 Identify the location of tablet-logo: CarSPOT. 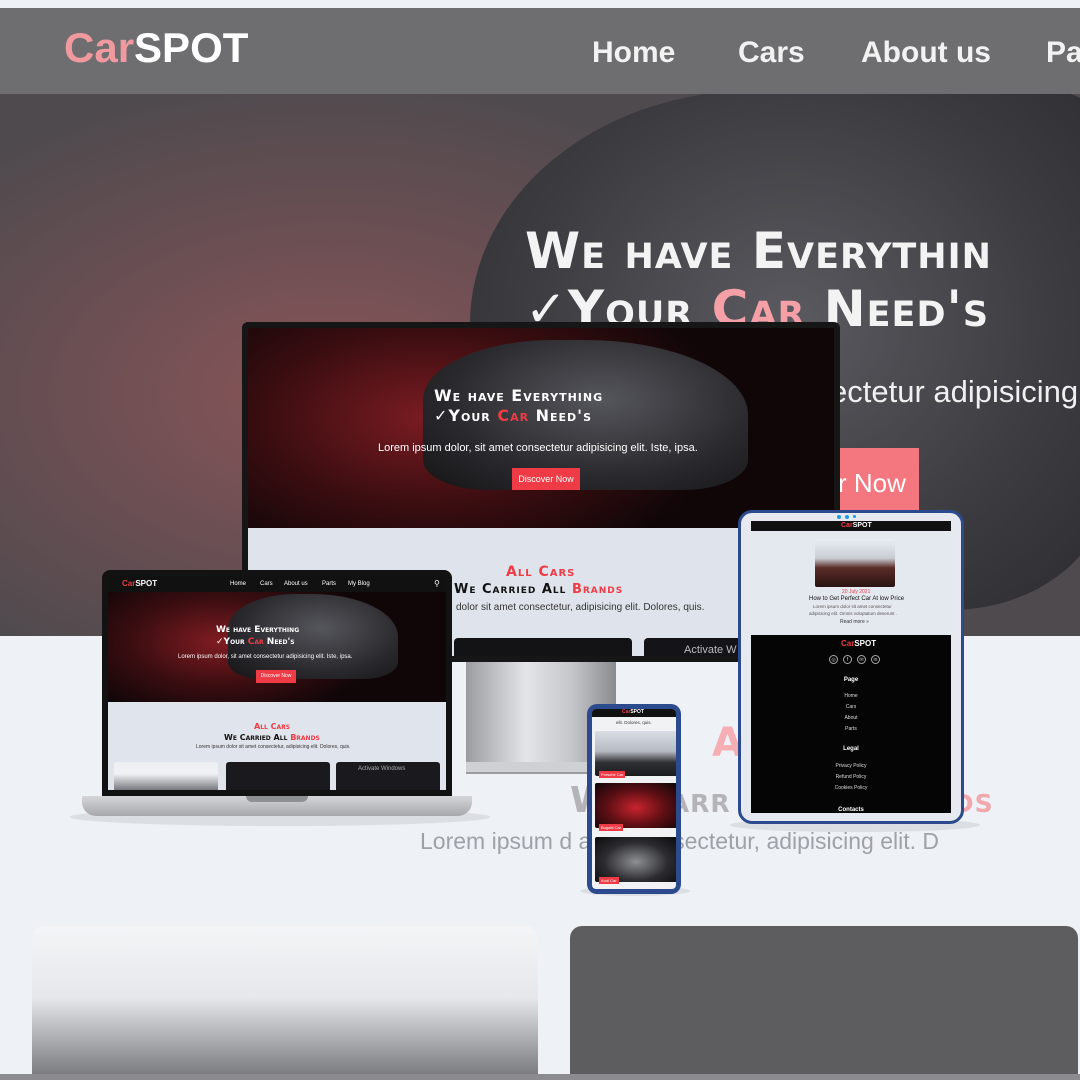
(856, 525).